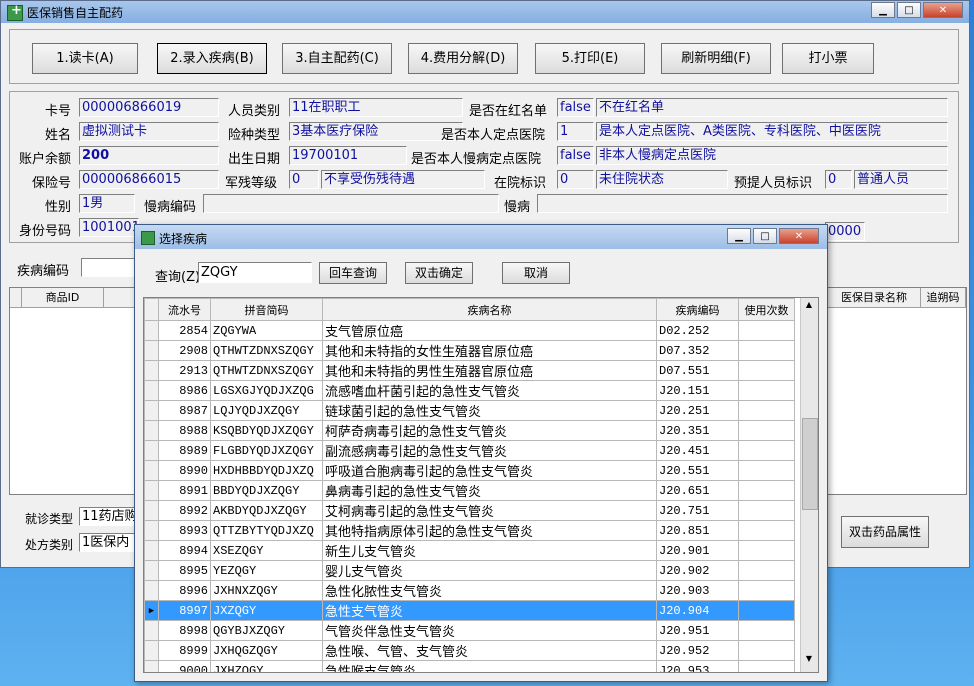  Describe the element at coordinates (885, 532) in the screenshot. I see `drug-attr-button: 双击药品属性` at that location.